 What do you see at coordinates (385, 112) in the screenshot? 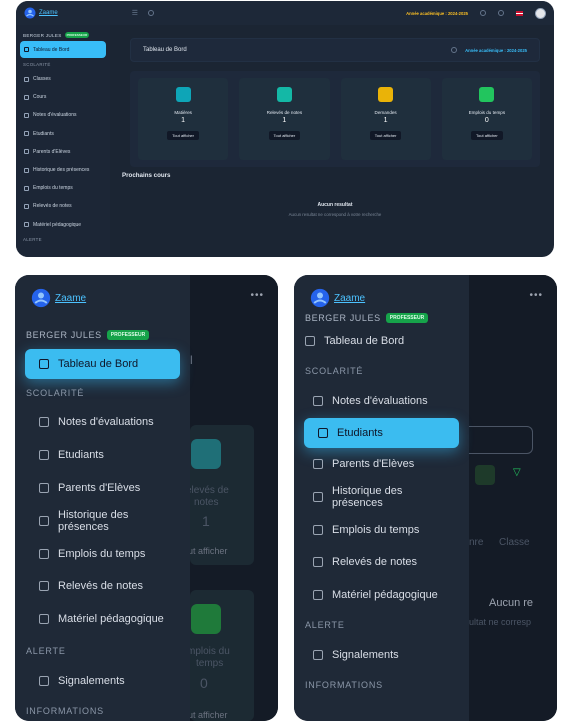
I see `card-label: Demandes` at bounding box center [385, 112].